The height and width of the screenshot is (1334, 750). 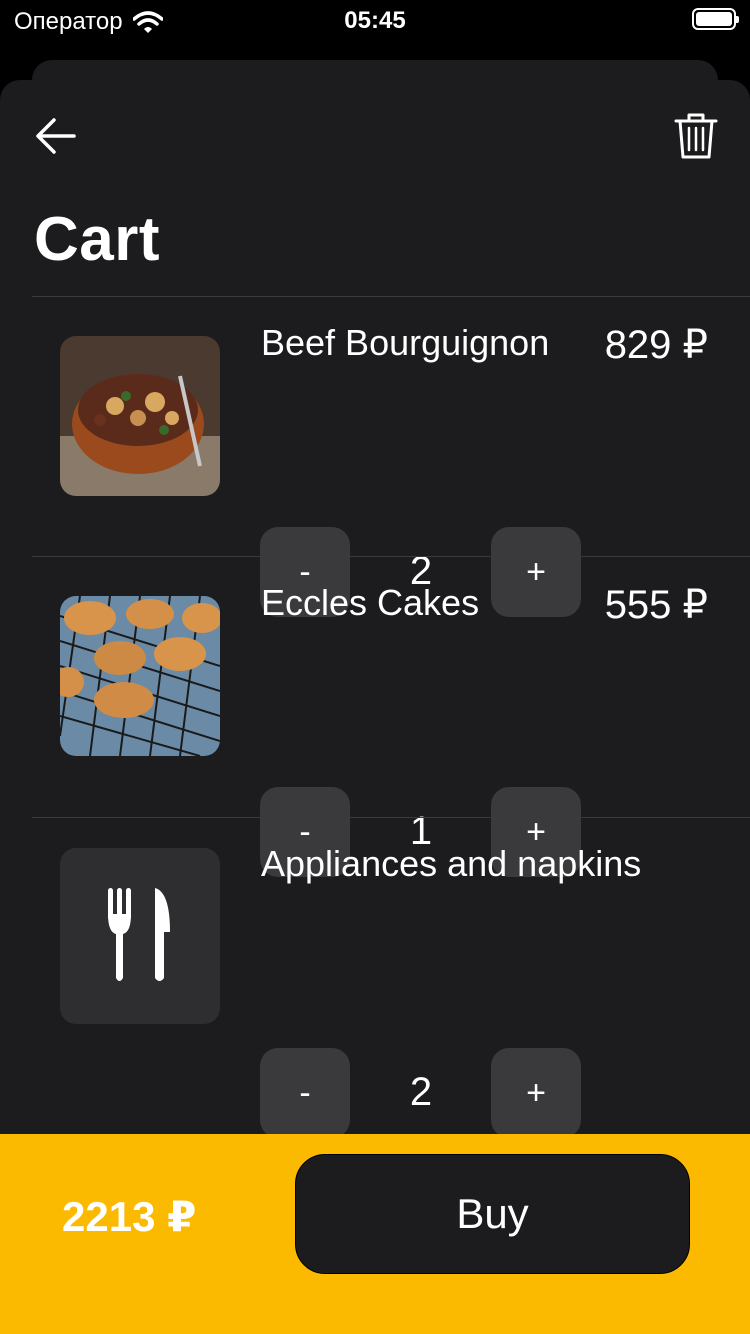 What do you see at coordinates (536, 1093) in the screenshot?
I see `increase-quantity-button: +` at bounding box center [536, 1093].